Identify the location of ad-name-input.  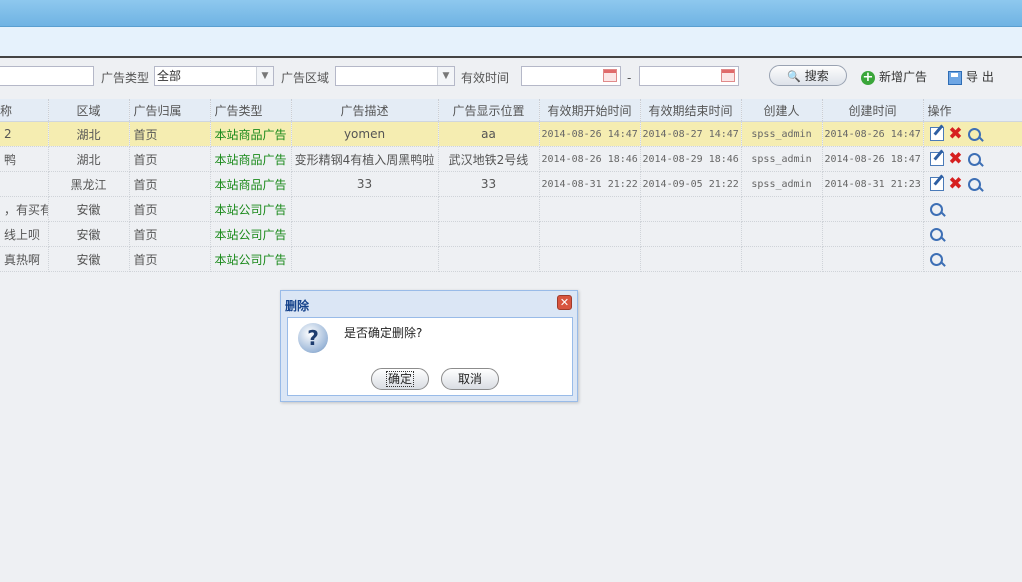
(47, 76).